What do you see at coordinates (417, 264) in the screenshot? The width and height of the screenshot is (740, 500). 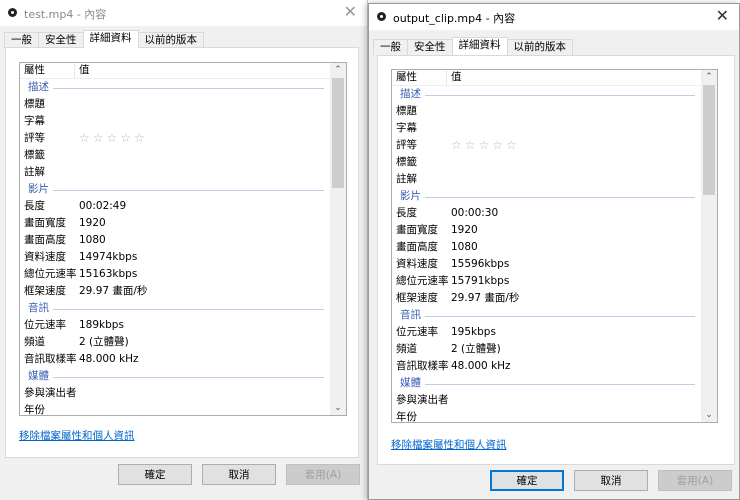 I see `property-name: 資料速度` at bounding box center [417, 264].